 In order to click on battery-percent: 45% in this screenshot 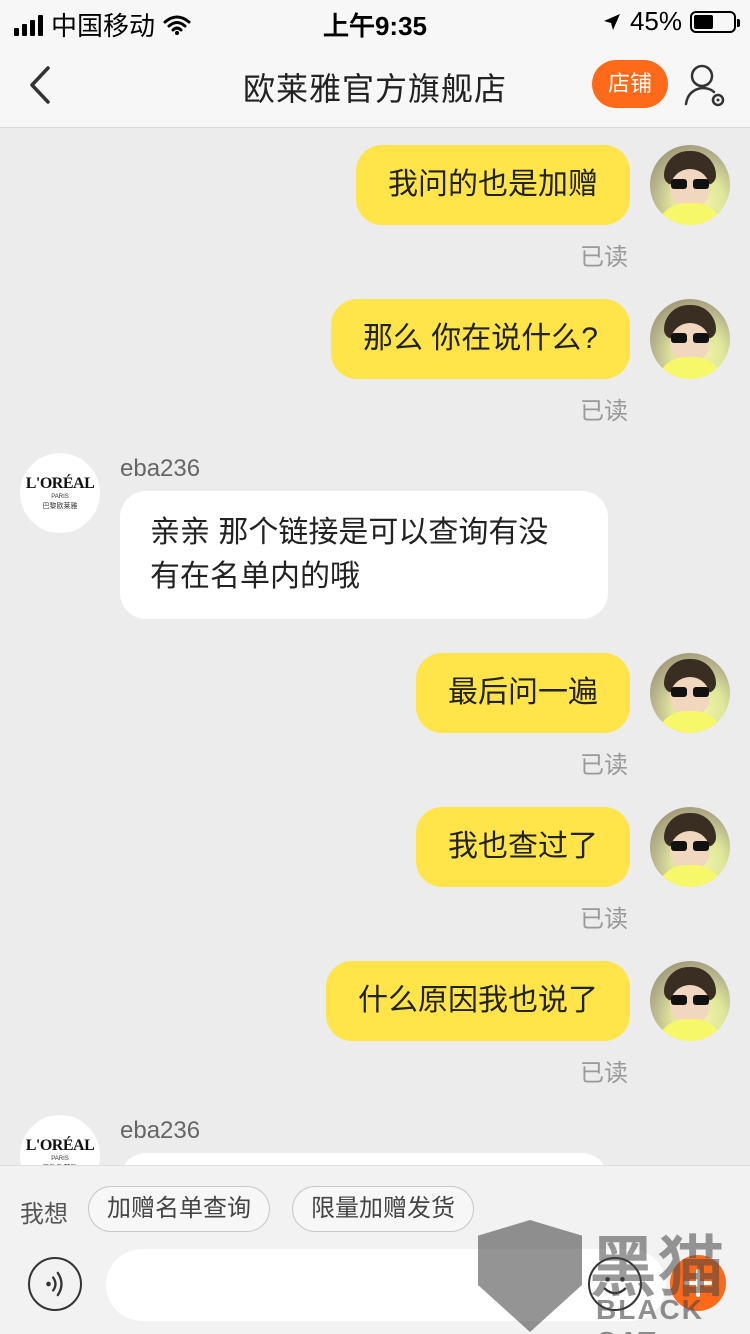, I will do `click(655, 21)`.